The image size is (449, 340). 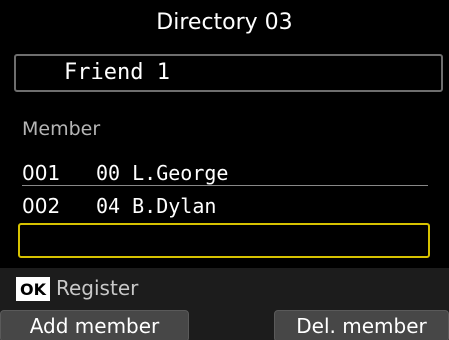 What do you see at coordinates (228, 73) in the screenshot?
I see `group-name-field: Friend 1` at bounding box center [228, 73].